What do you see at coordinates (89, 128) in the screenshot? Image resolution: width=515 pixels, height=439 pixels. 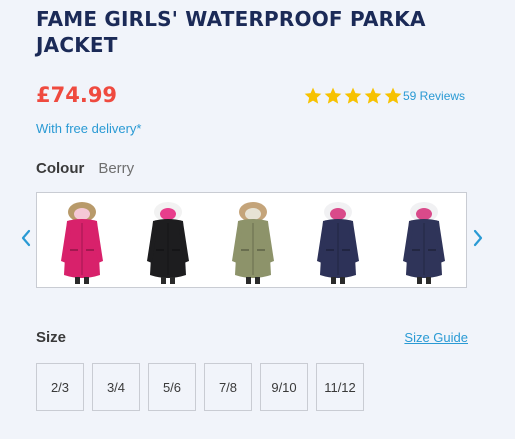 I see `delivery-text: With free delivery*` at bounding box center [89, 128].